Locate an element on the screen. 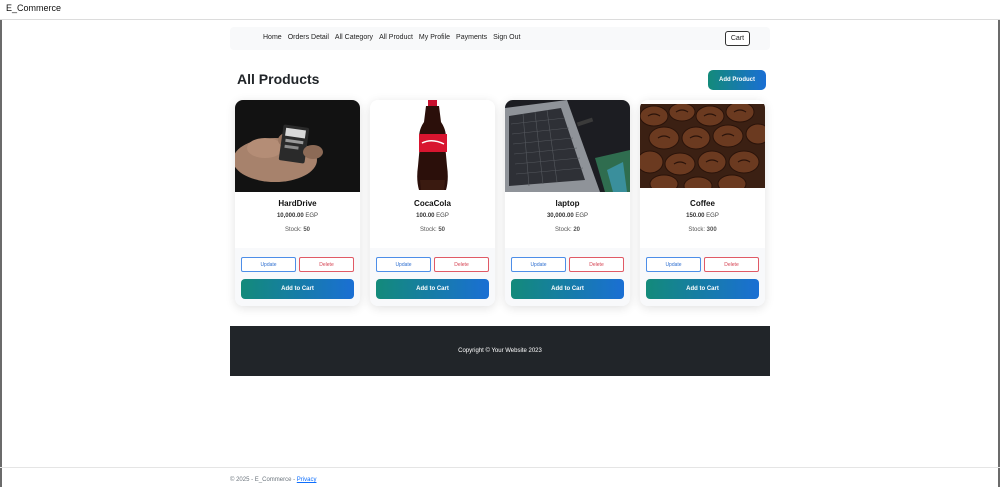 Image resolution: width=1000 pixels, height=487 pixels. product-name: Coffee is located at coordinates (702, 203).